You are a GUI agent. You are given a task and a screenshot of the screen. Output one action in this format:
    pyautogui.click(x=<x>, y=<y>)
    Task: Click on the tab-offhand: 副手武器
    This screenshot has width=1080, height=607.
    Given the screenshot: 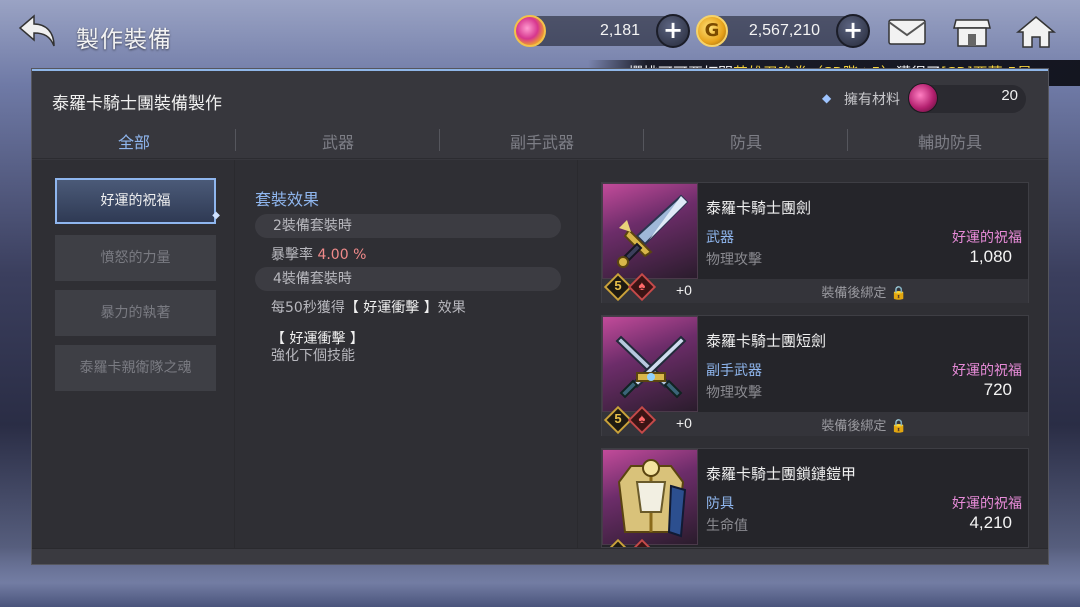 What is the action you would take?
    pyautogui.click(x=542, y=141)
    